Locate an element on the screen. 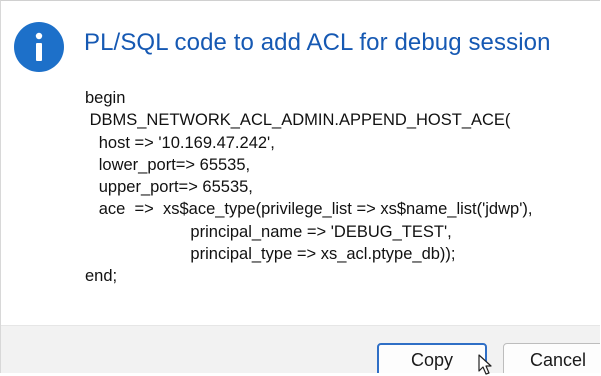 The height and width of the screenshot is (376, 601). dialog-footer: Copy Cancel is located at coordinates (300, 349).